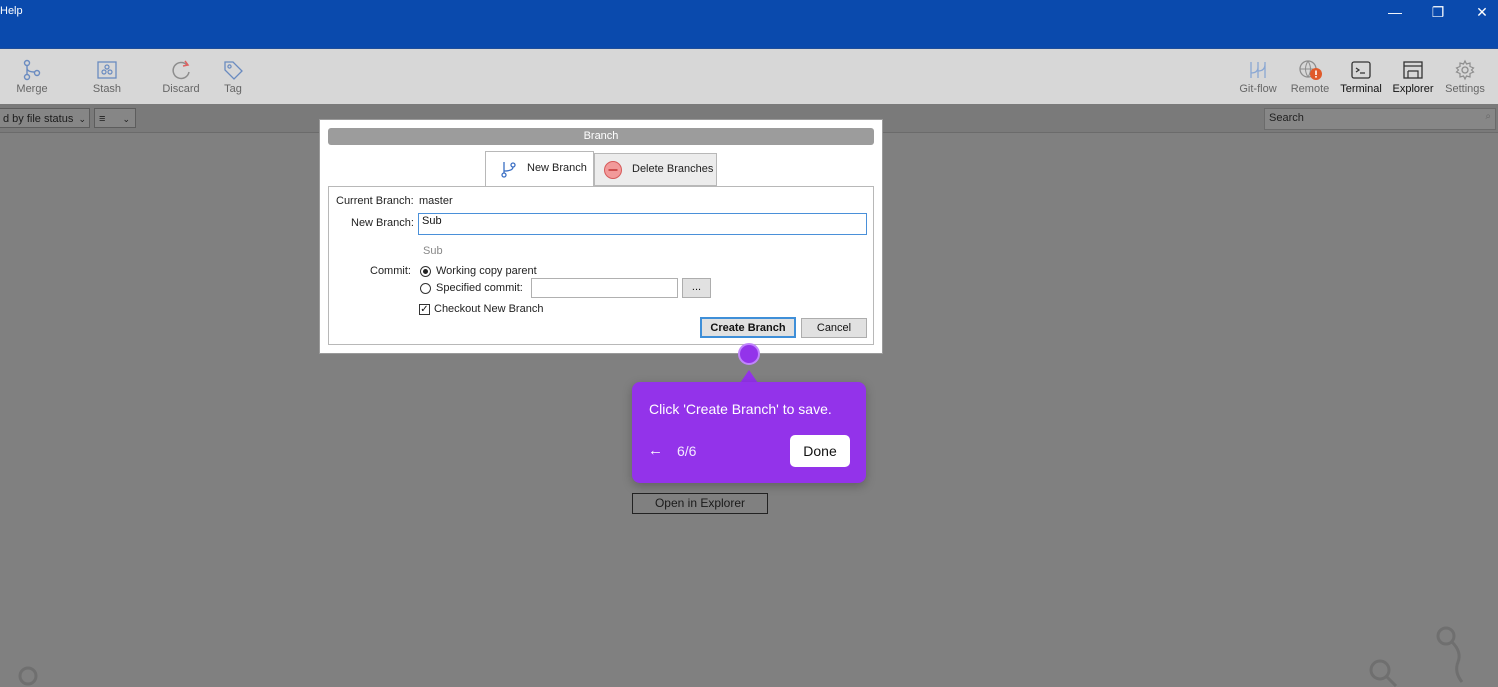 The image size is (1498, 687). I want to click on explorer-button: Explorer, so click(1413, 77).